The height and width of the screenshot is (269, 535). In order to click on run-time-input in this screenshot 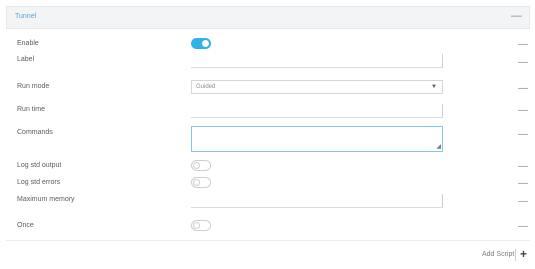, I will do `click(317, 111)`.